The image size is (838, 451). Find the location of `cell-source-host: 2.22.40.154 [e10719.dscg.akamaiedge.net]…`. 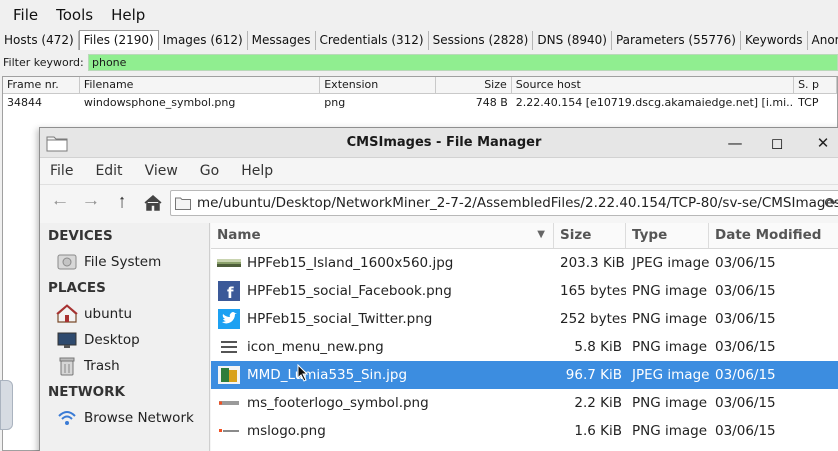

cell-source-host: 2.22.40.154 [e10719.dscg.akamaiedge.net]… is located at coordinates (655, 102).